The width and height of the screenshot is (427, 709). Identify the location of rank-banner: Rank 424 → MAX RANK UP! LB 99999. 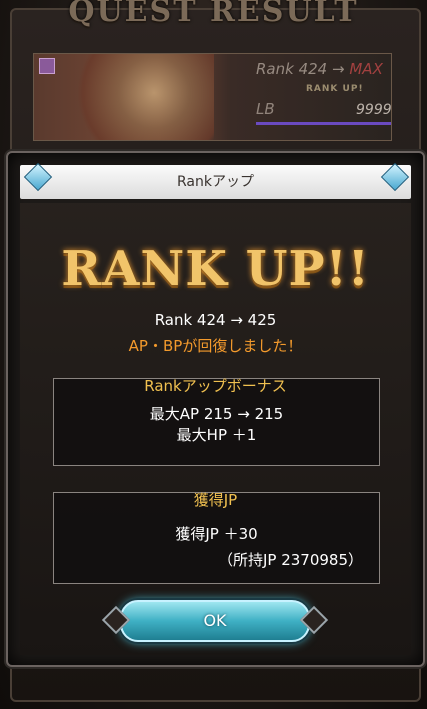
(212, 97).